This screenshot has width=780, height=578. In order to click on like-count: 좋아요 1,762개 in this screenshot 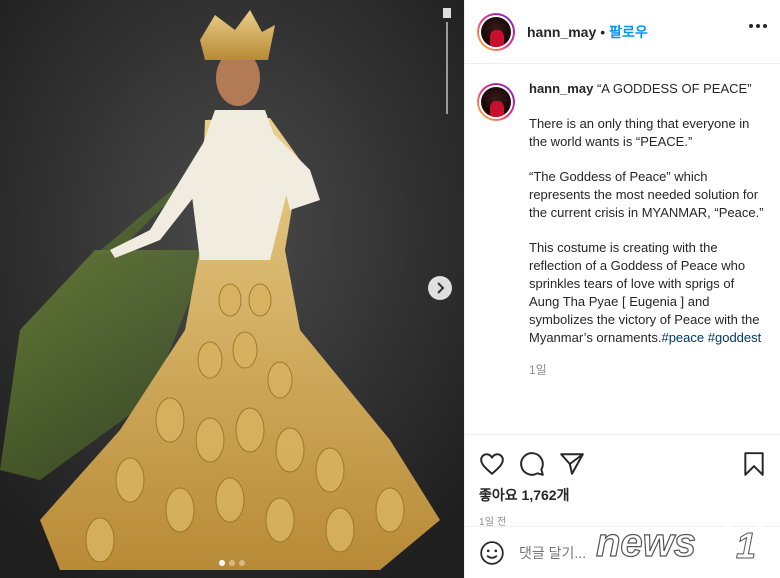, I will do `click(622, 493)`.